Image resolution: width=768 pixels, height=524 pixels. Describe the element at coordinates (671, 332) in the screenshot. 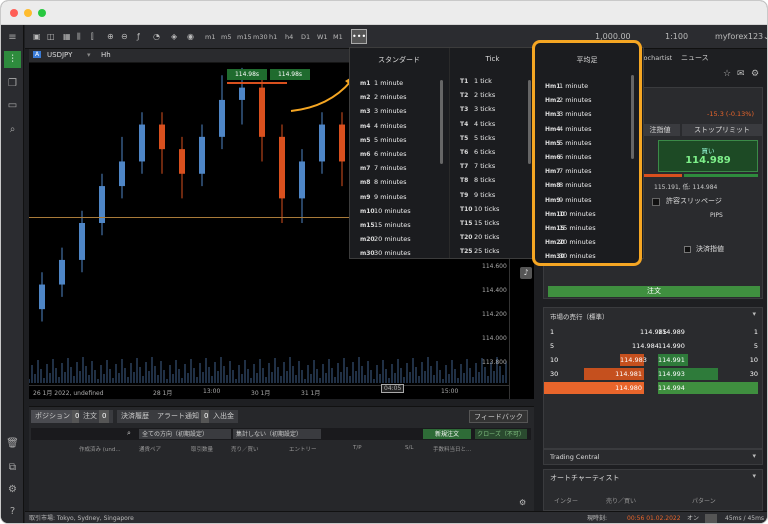

I see `depth-buy-price: 114.989` at that location.